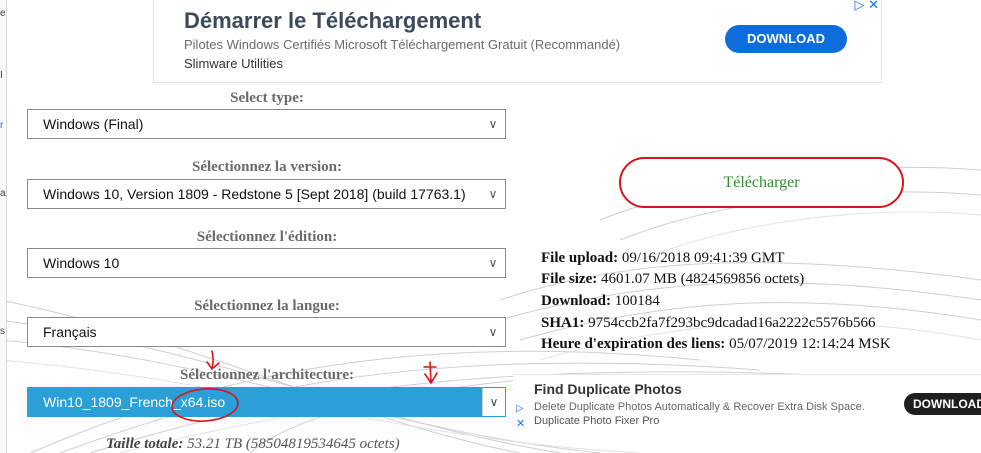 The width and height of the screenshot is (981, 453). Describe the element at coordinates (332, 21) in the screenshot. I see `ad-title: Démarrer le Téléchargement` at that location.